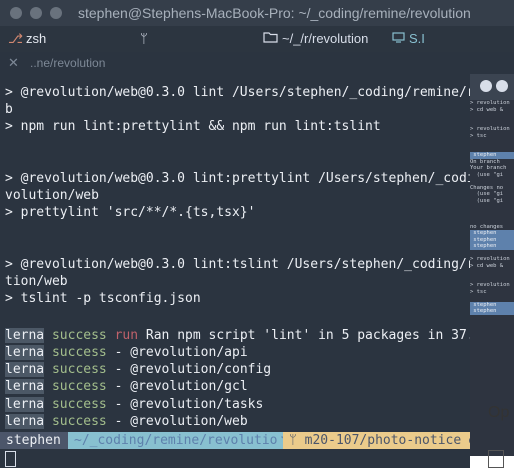 This screenshot has width=514, height=468. What do you see at coordinates (177, 421) in the screenshot?
I see `lerna-text: - @revolution/web` at bounding box center [177, 421].